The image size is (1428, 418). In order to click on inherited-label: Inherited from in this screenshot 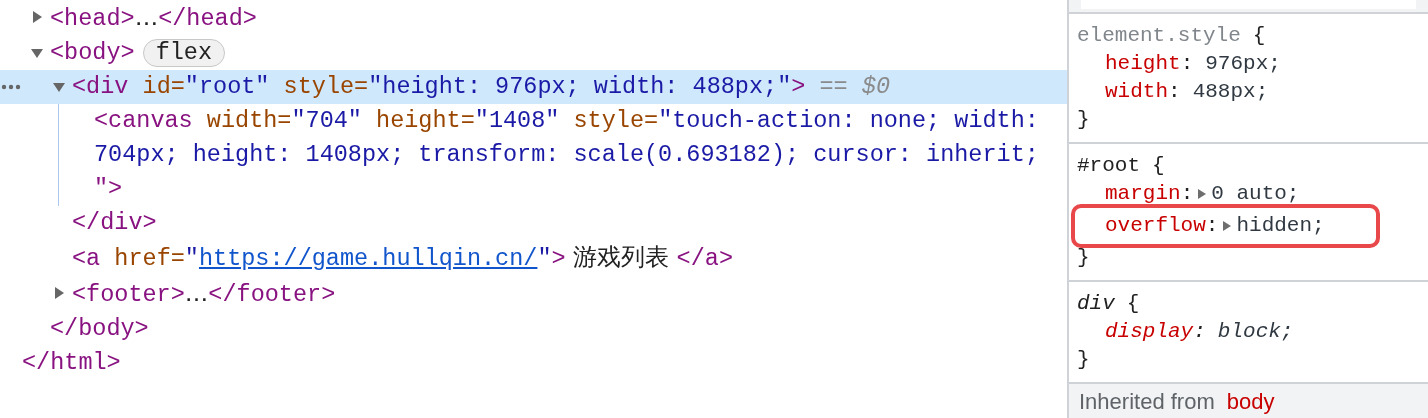, I will do `click(1147, 402)`.